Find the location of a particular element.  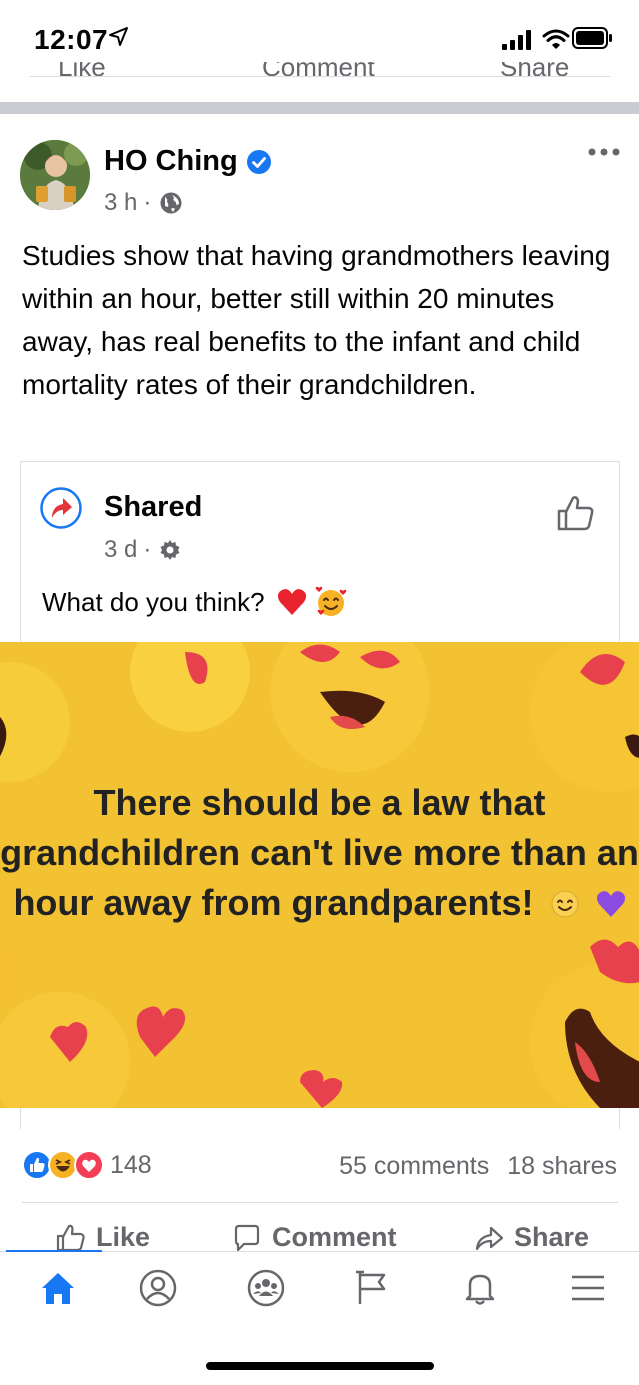

active-tab-underline is located at coordinates (54, 1251).